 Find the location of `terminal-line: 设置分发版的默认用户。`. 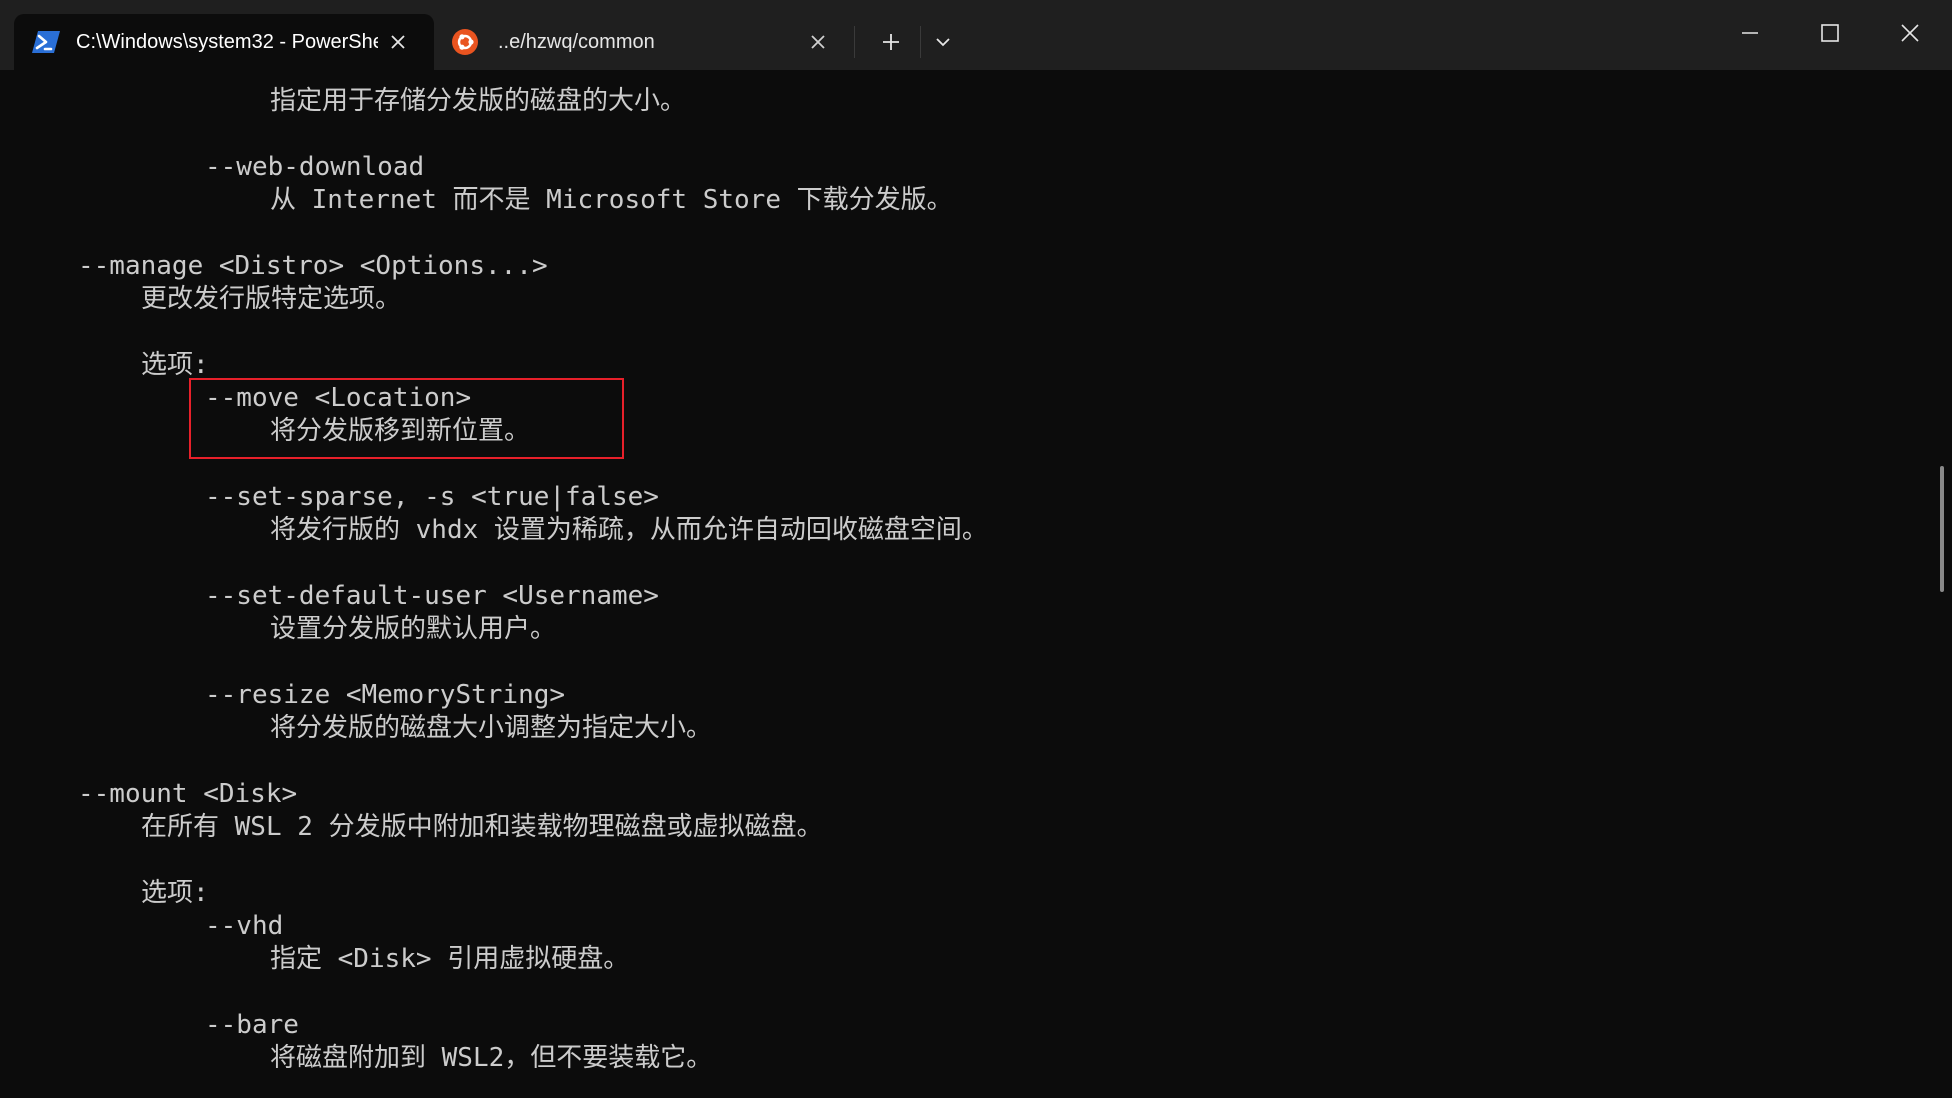

terminal-line: 设置分发版的默认用户。 is located at coordinates (413, 629).